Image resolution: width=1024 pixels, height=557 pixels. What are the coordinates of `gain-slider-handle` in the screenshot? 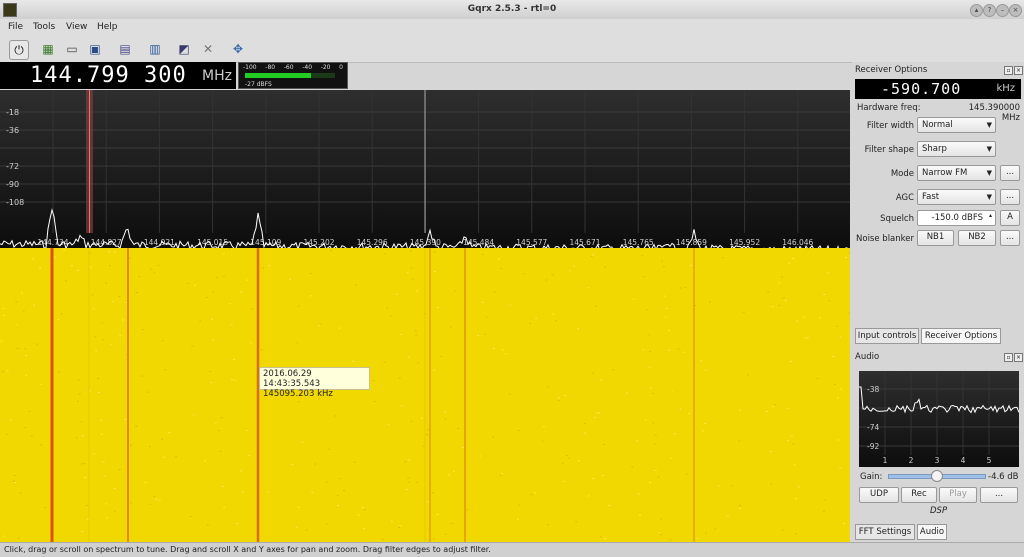 It's located at (937, 476).